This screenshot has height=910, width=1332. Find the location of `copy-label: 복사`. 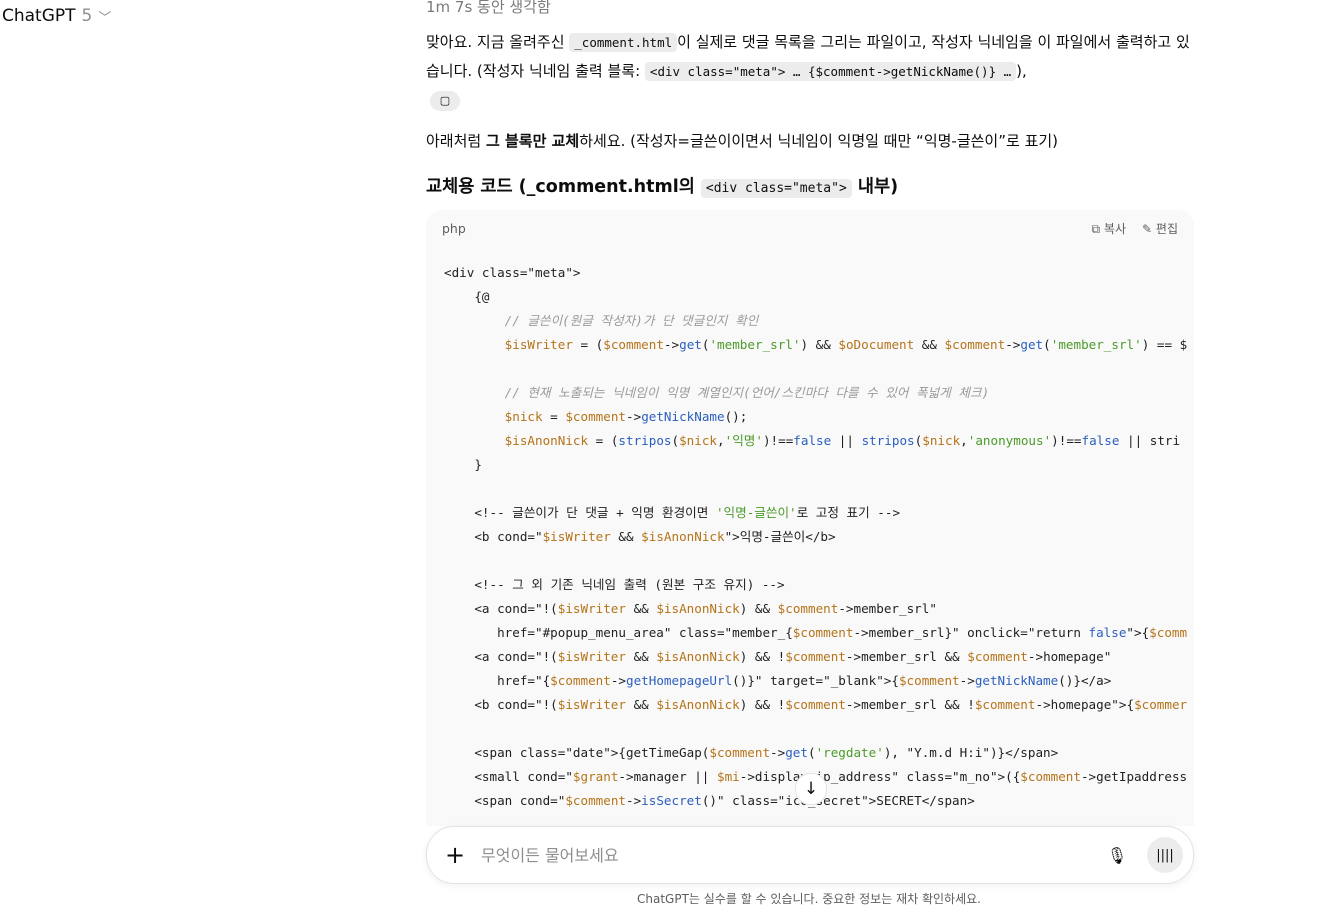

copy-label: 복사 is located at coordinates (1115, 228).